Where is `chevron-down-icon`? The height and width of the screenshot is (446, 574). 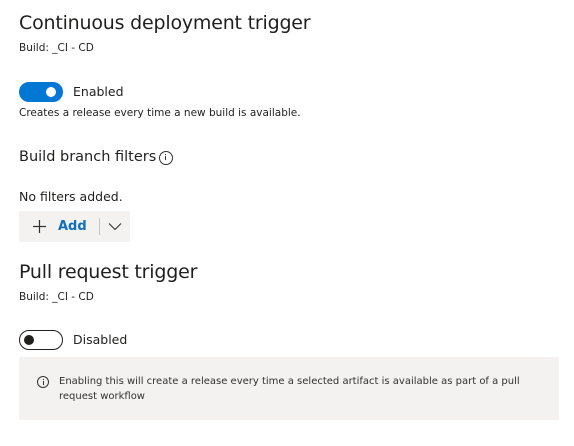 chevron-down-icon is located at coordinates (115, 227).